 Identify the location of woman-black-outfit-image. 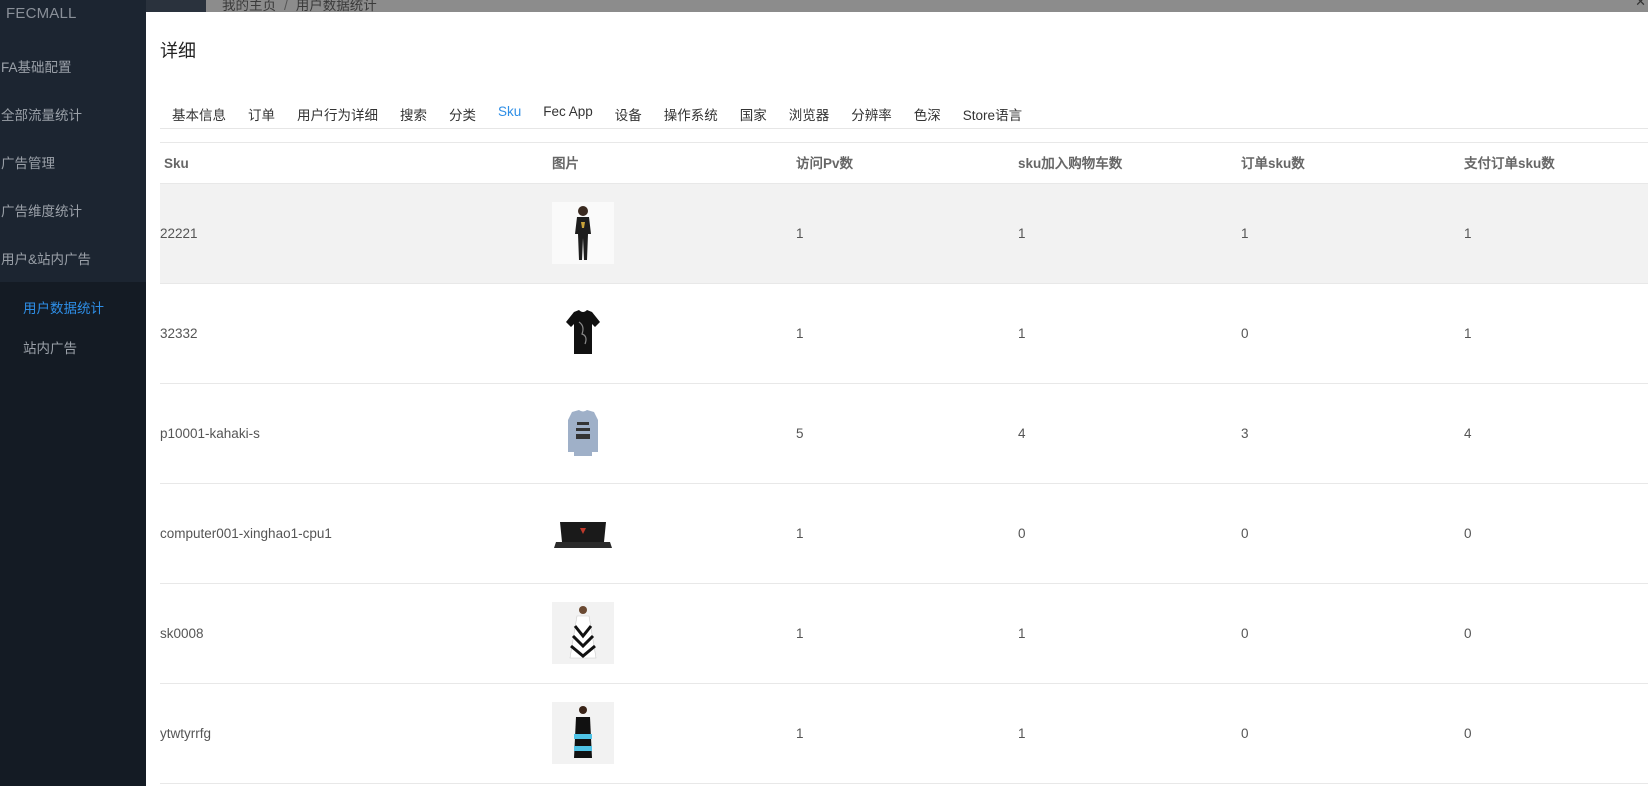
(583, 233).